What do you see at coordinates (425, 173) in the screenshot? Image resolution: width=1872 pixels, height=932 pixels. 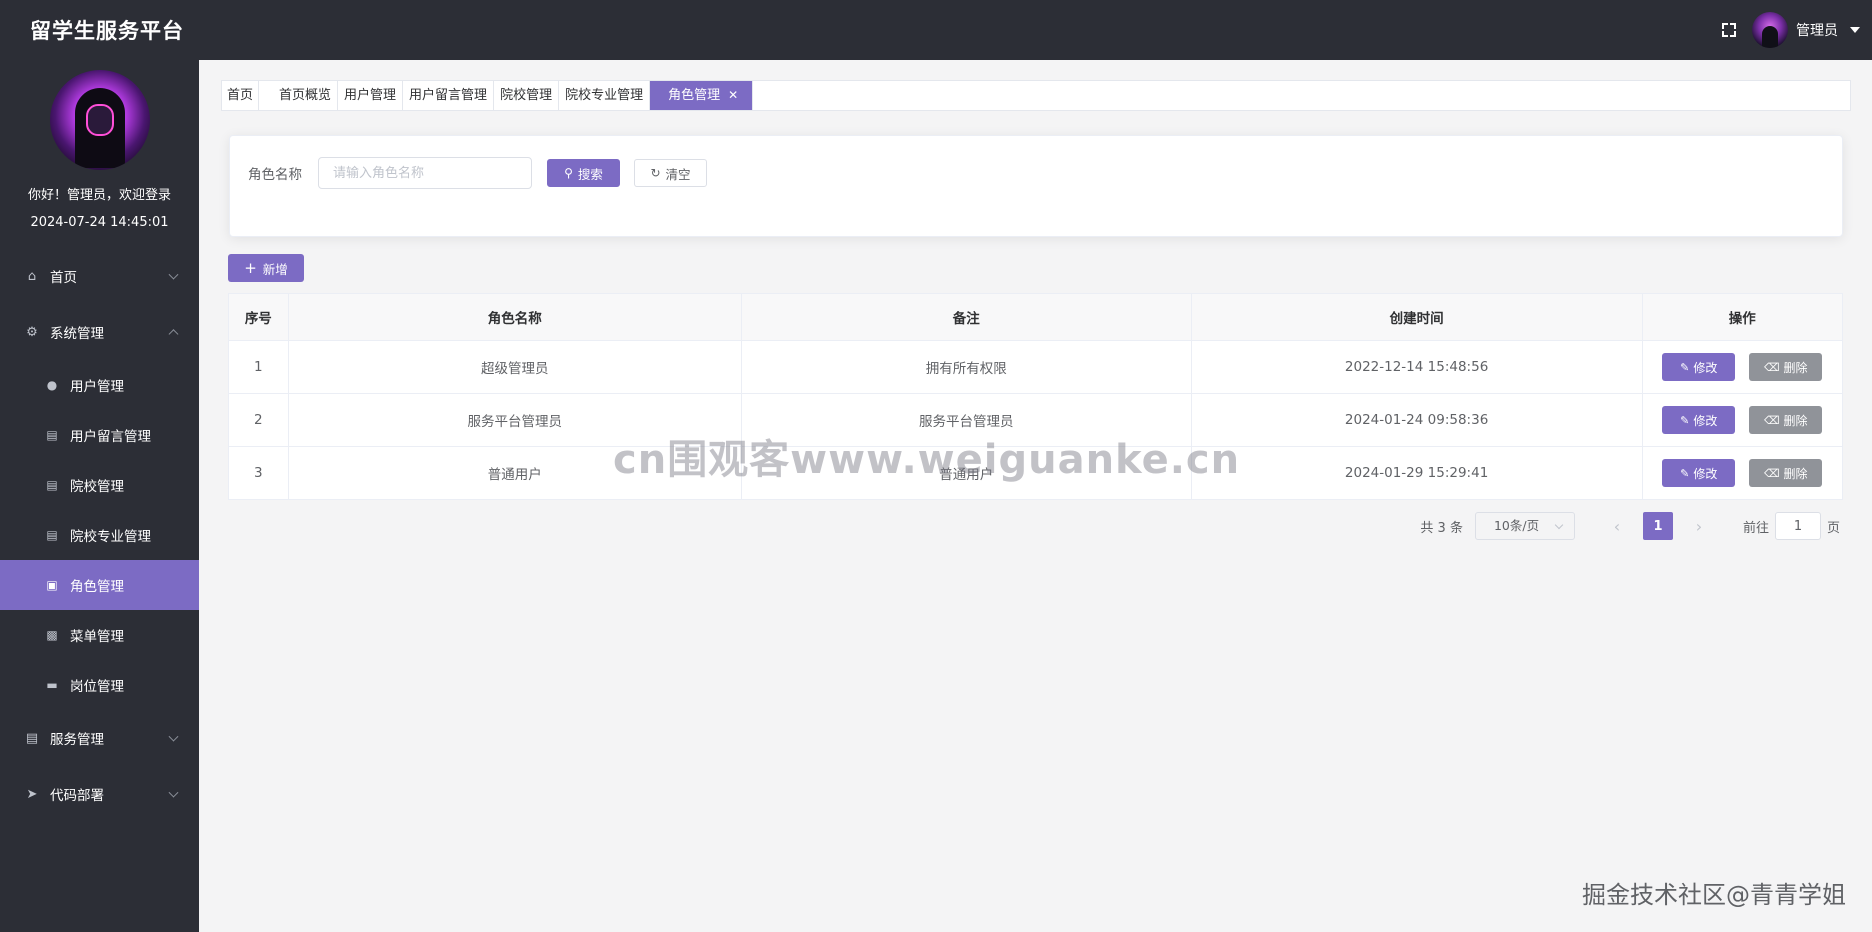 I see `role-name-input` at bounding box center [425, 173].